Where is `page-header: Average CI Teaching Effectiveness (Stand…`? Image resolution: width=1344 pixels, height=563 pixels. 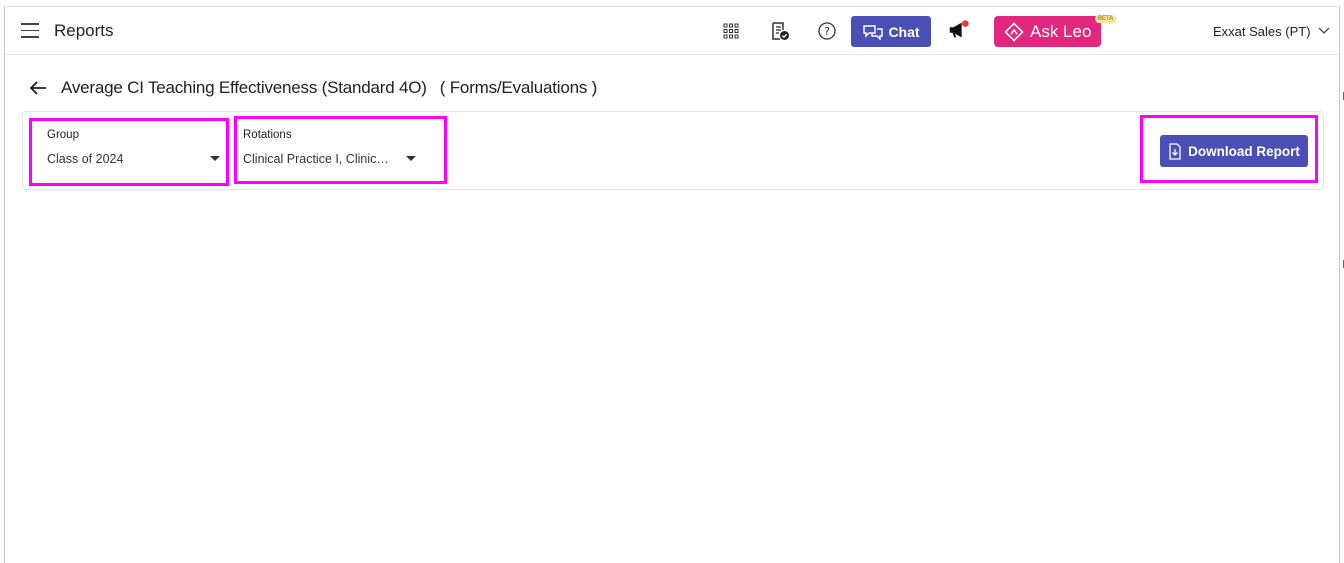
page-header: Average CI Teaching Effectiveness (Stand… is located at coordinates (312, 88).